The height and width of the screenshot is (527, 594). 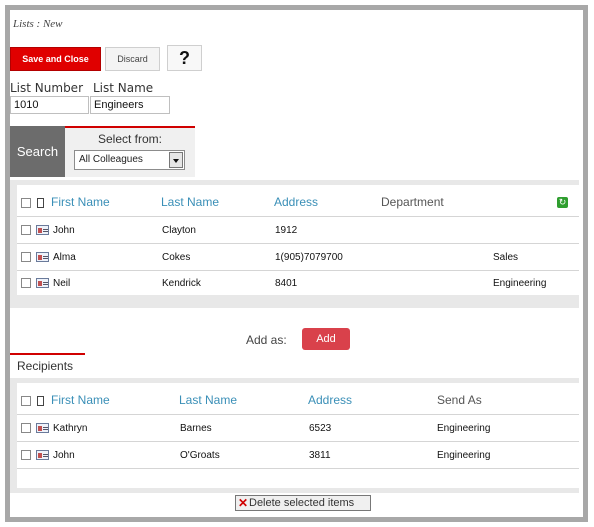 What do you see at coordinates (243, 503) in the screenshot?
I see `delete-icon: ✕` at bounding box center [243, 503].